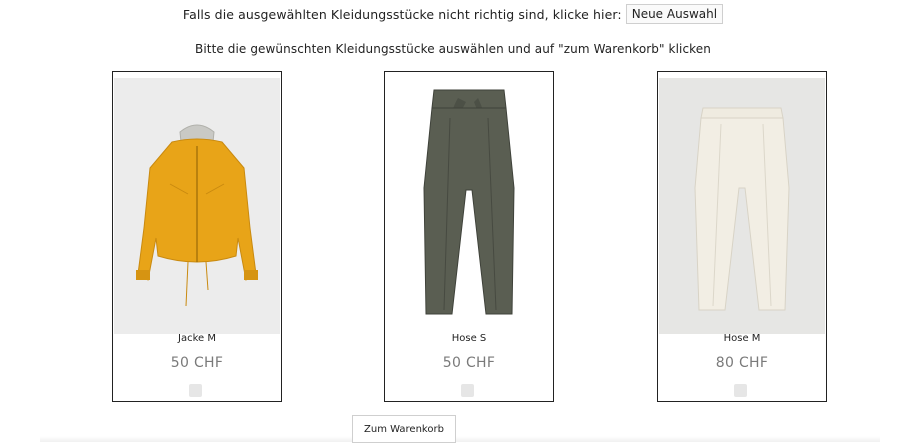 This screenshot has width=906, height=443. What do you see at coordinates (197, 338) in the screenshot?
I see `product-name: Jacke M` at bounding box center [197, 338].